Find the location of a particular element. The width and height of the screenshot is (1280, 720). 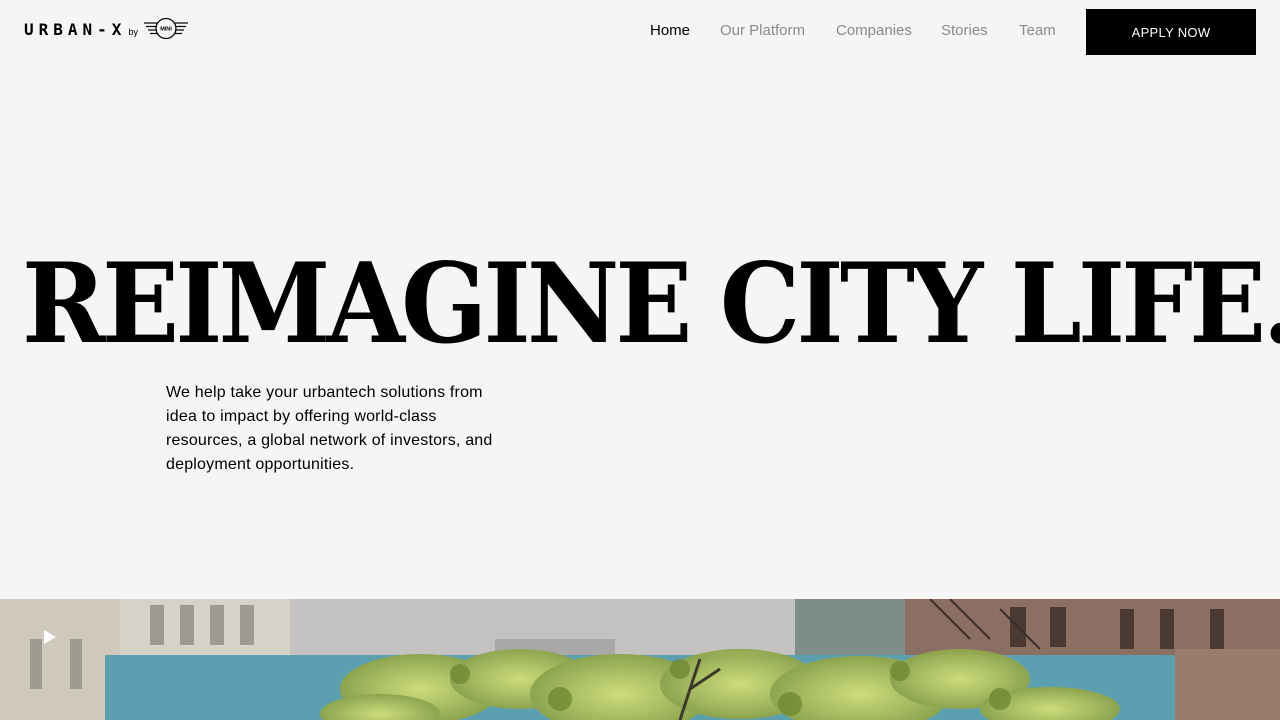

mini-logo-icon: MINI is located at coordinates (165, 28).